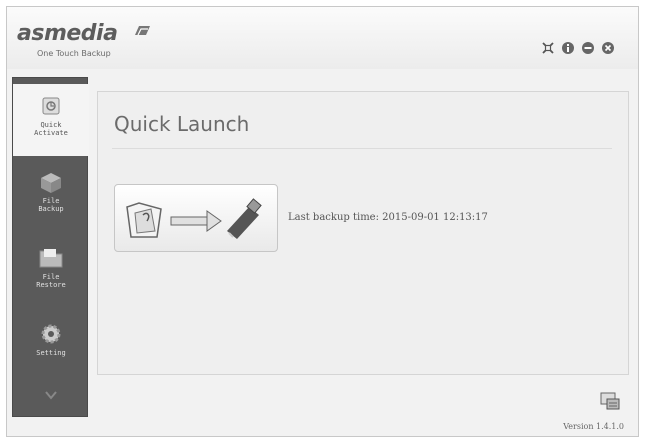  What do you see at coordinates (51, 353) in the screenshot?
I see `sidebar-item-label: Setting` at bounding box center [51, 353].